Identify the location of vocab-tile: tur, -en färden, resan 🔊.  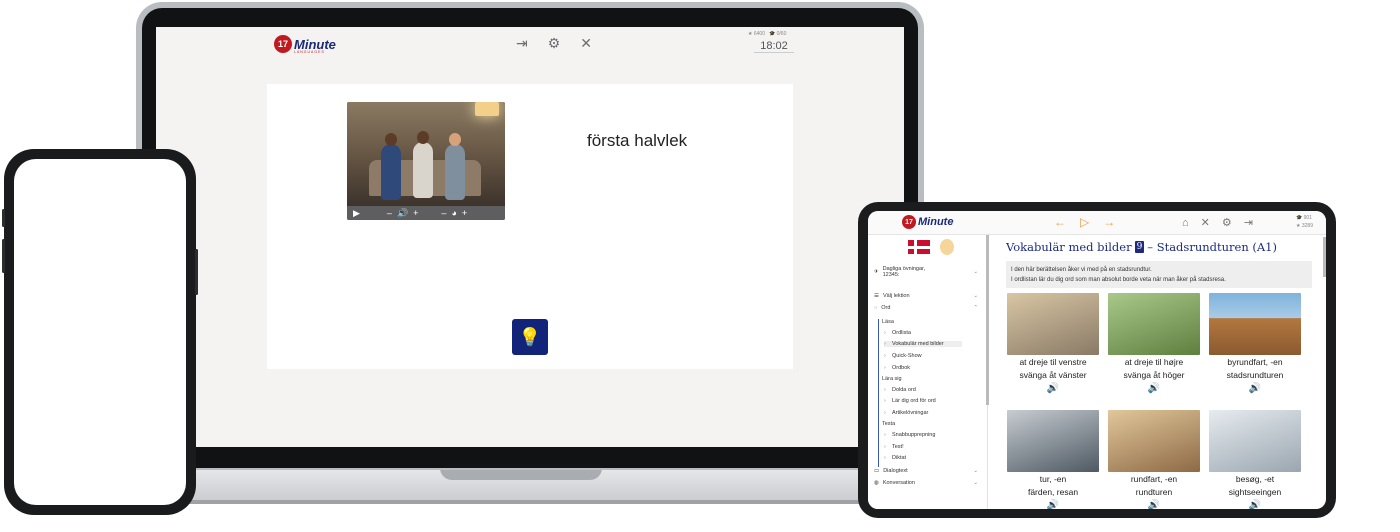
(1053, 459).